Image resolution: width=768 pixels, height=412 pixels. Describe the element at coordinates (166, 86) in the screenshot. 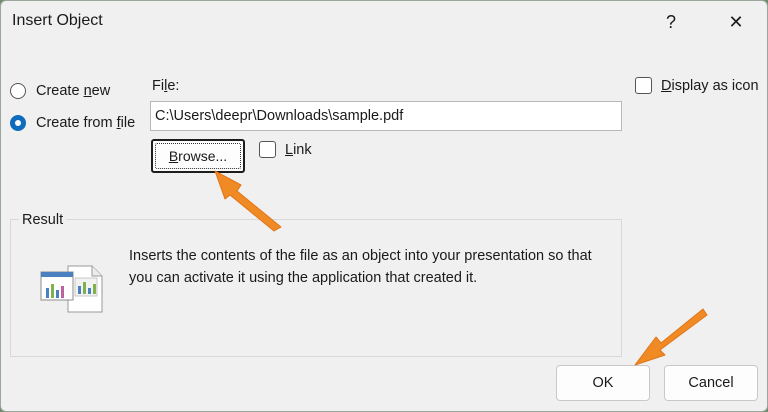

I see `file-label: File:` at that location.